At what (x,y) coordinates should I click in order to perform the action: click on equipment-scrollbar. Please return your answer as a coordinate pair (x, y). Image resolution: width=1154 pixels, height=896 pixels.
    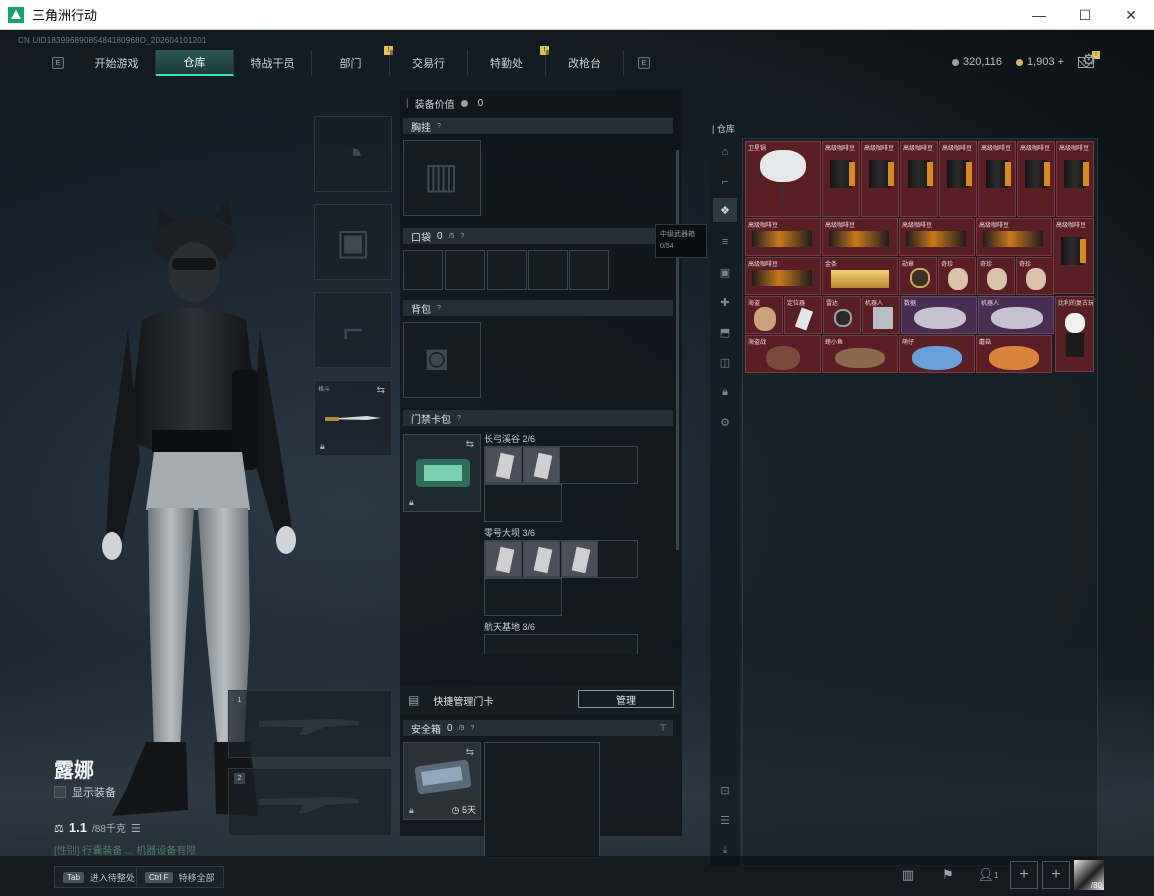
    Looking at the image, I should click on (677, 350).